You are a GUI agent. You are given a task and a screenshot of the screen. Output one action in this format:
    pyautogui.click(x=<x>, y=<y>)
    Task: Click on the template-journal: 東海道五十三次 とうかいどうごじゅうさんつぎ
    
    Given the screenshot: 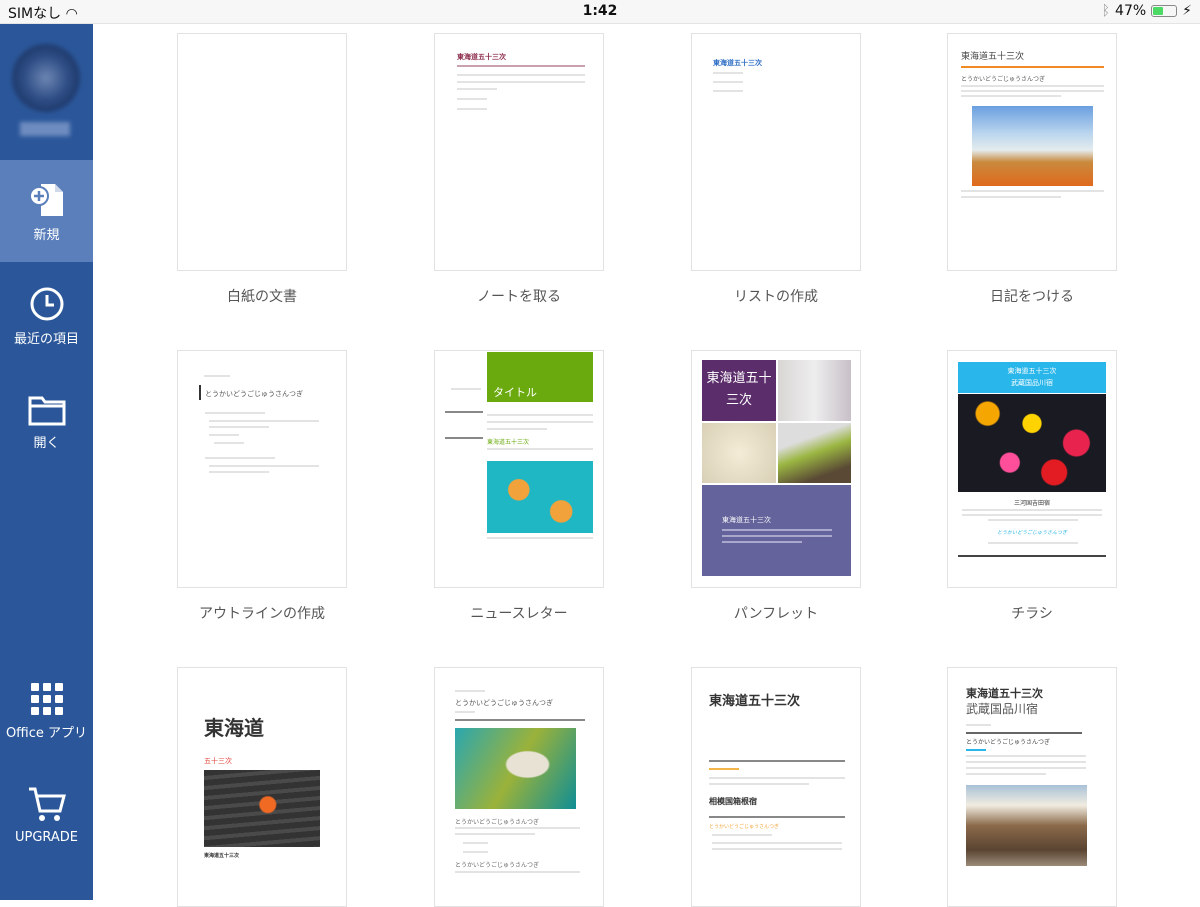 What is the action you would take?
    pyautogui.click(x=1032, y=152)
    